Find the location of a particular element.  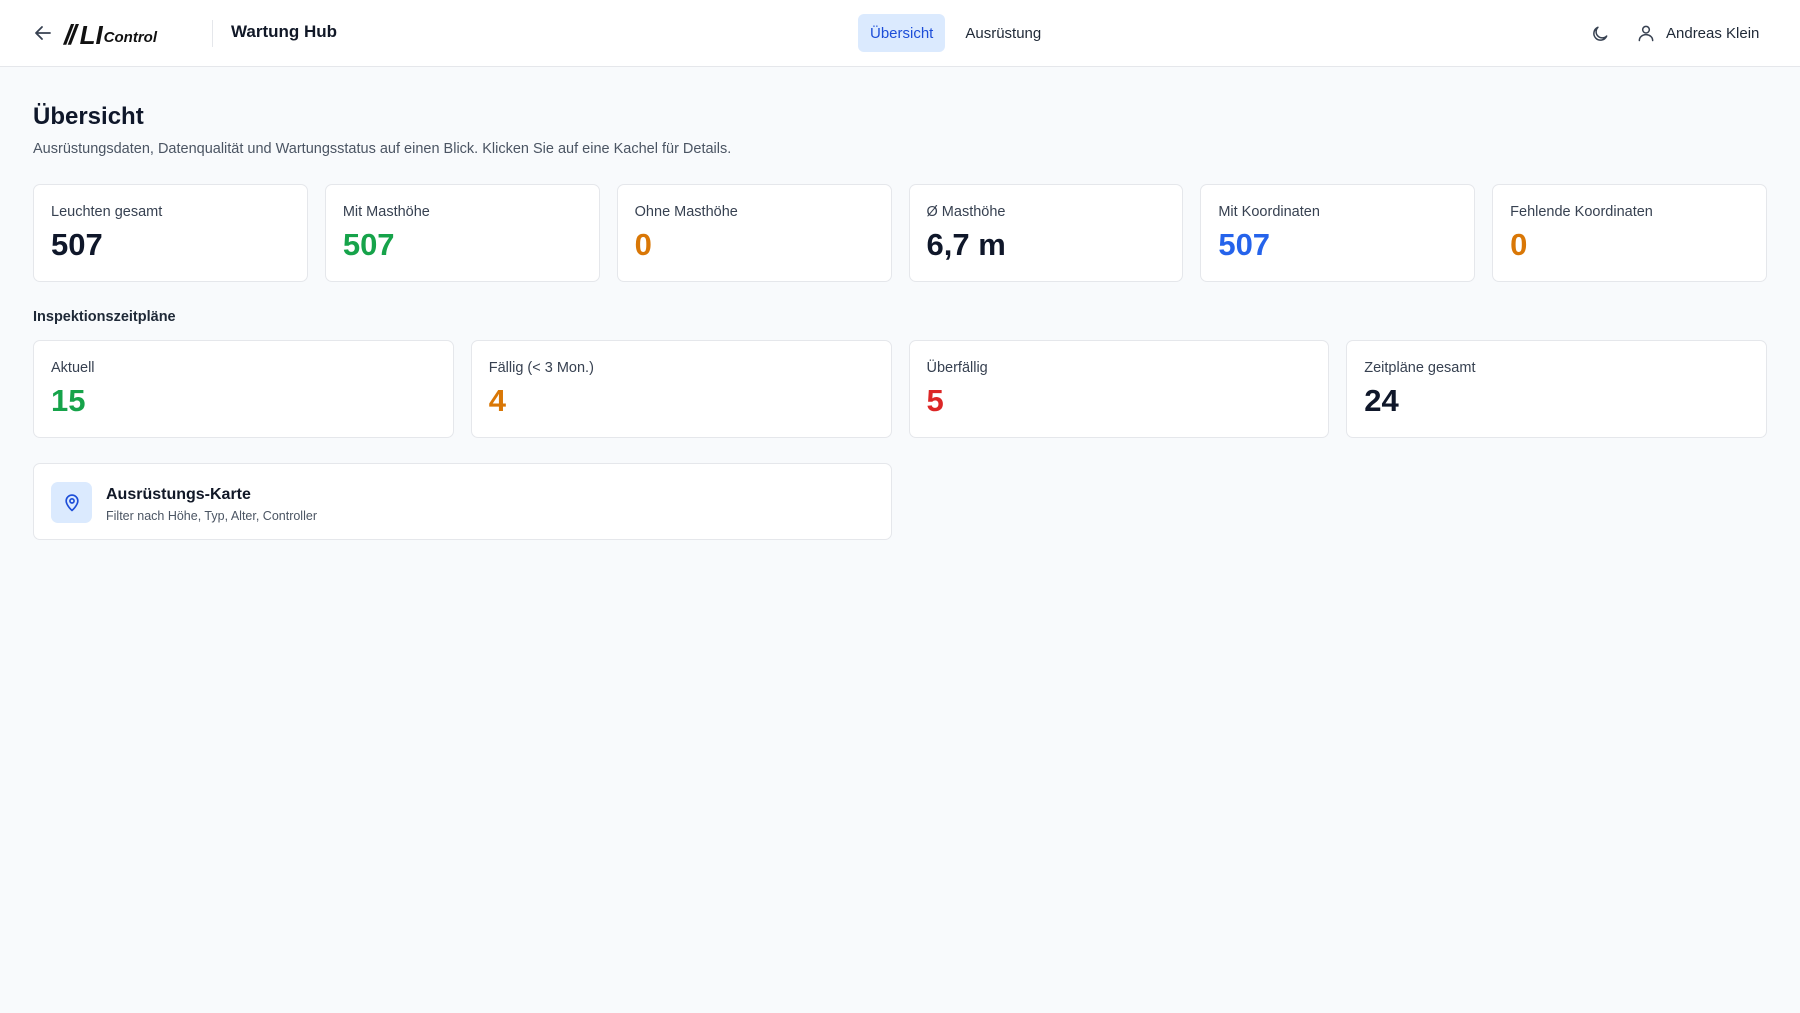

inspection-section-label: Inspektionszeitpläne is located at coordinates (104, 317).